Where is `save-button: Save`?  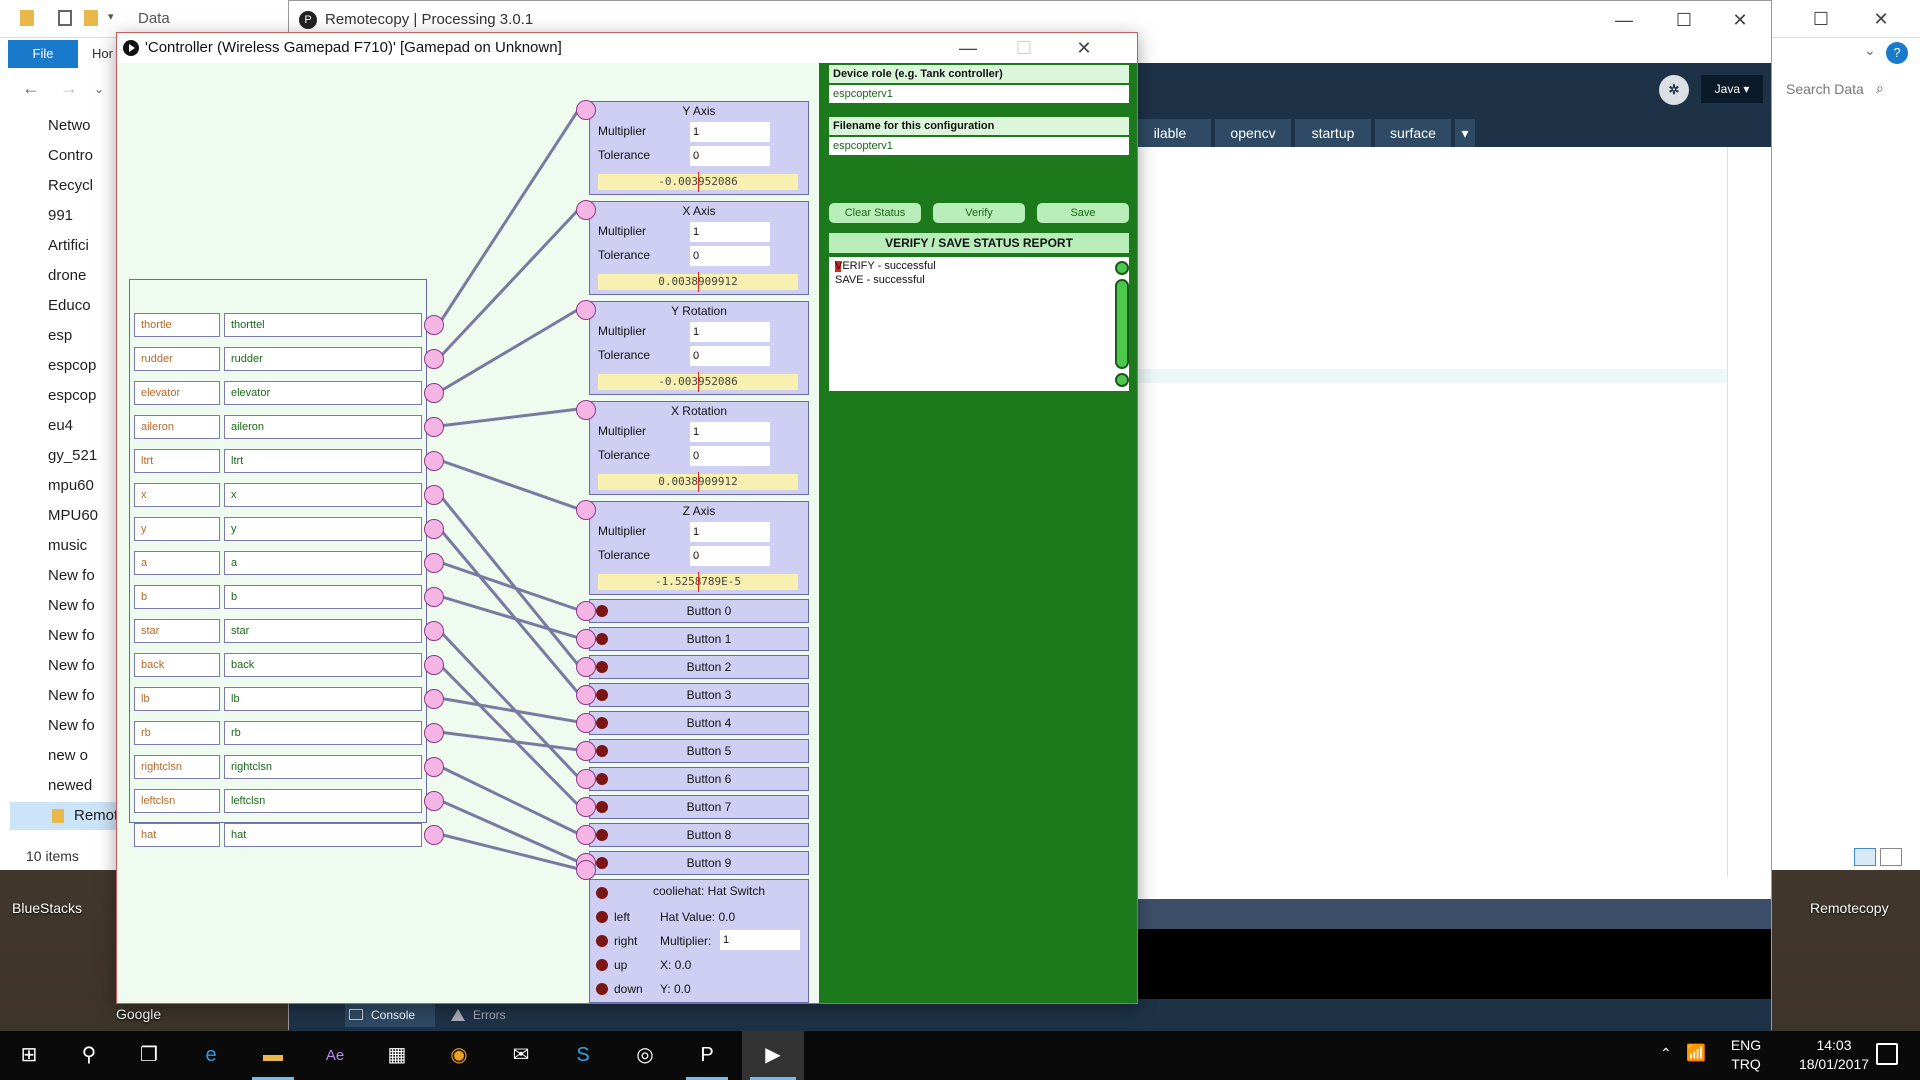
save-button: Save is located at coordinates (1083, 213).